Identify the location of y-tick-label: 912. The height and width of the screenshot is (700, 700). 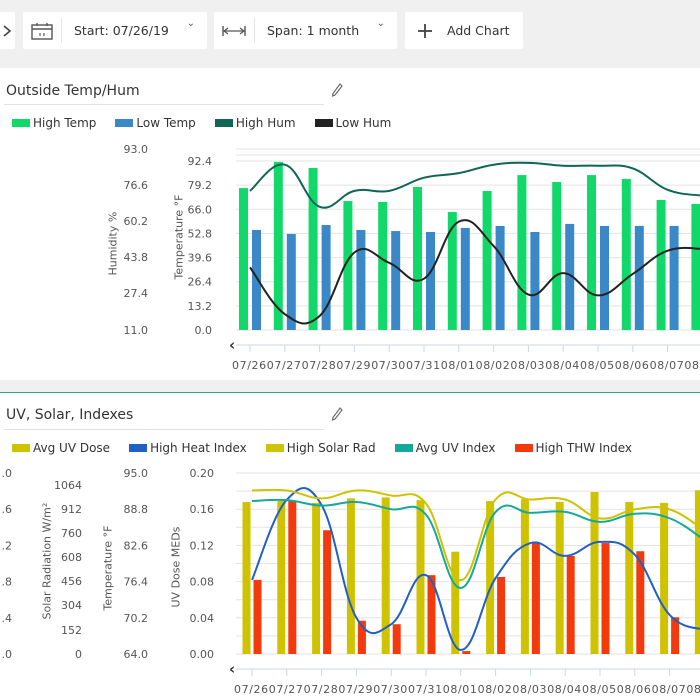
(71, 509).